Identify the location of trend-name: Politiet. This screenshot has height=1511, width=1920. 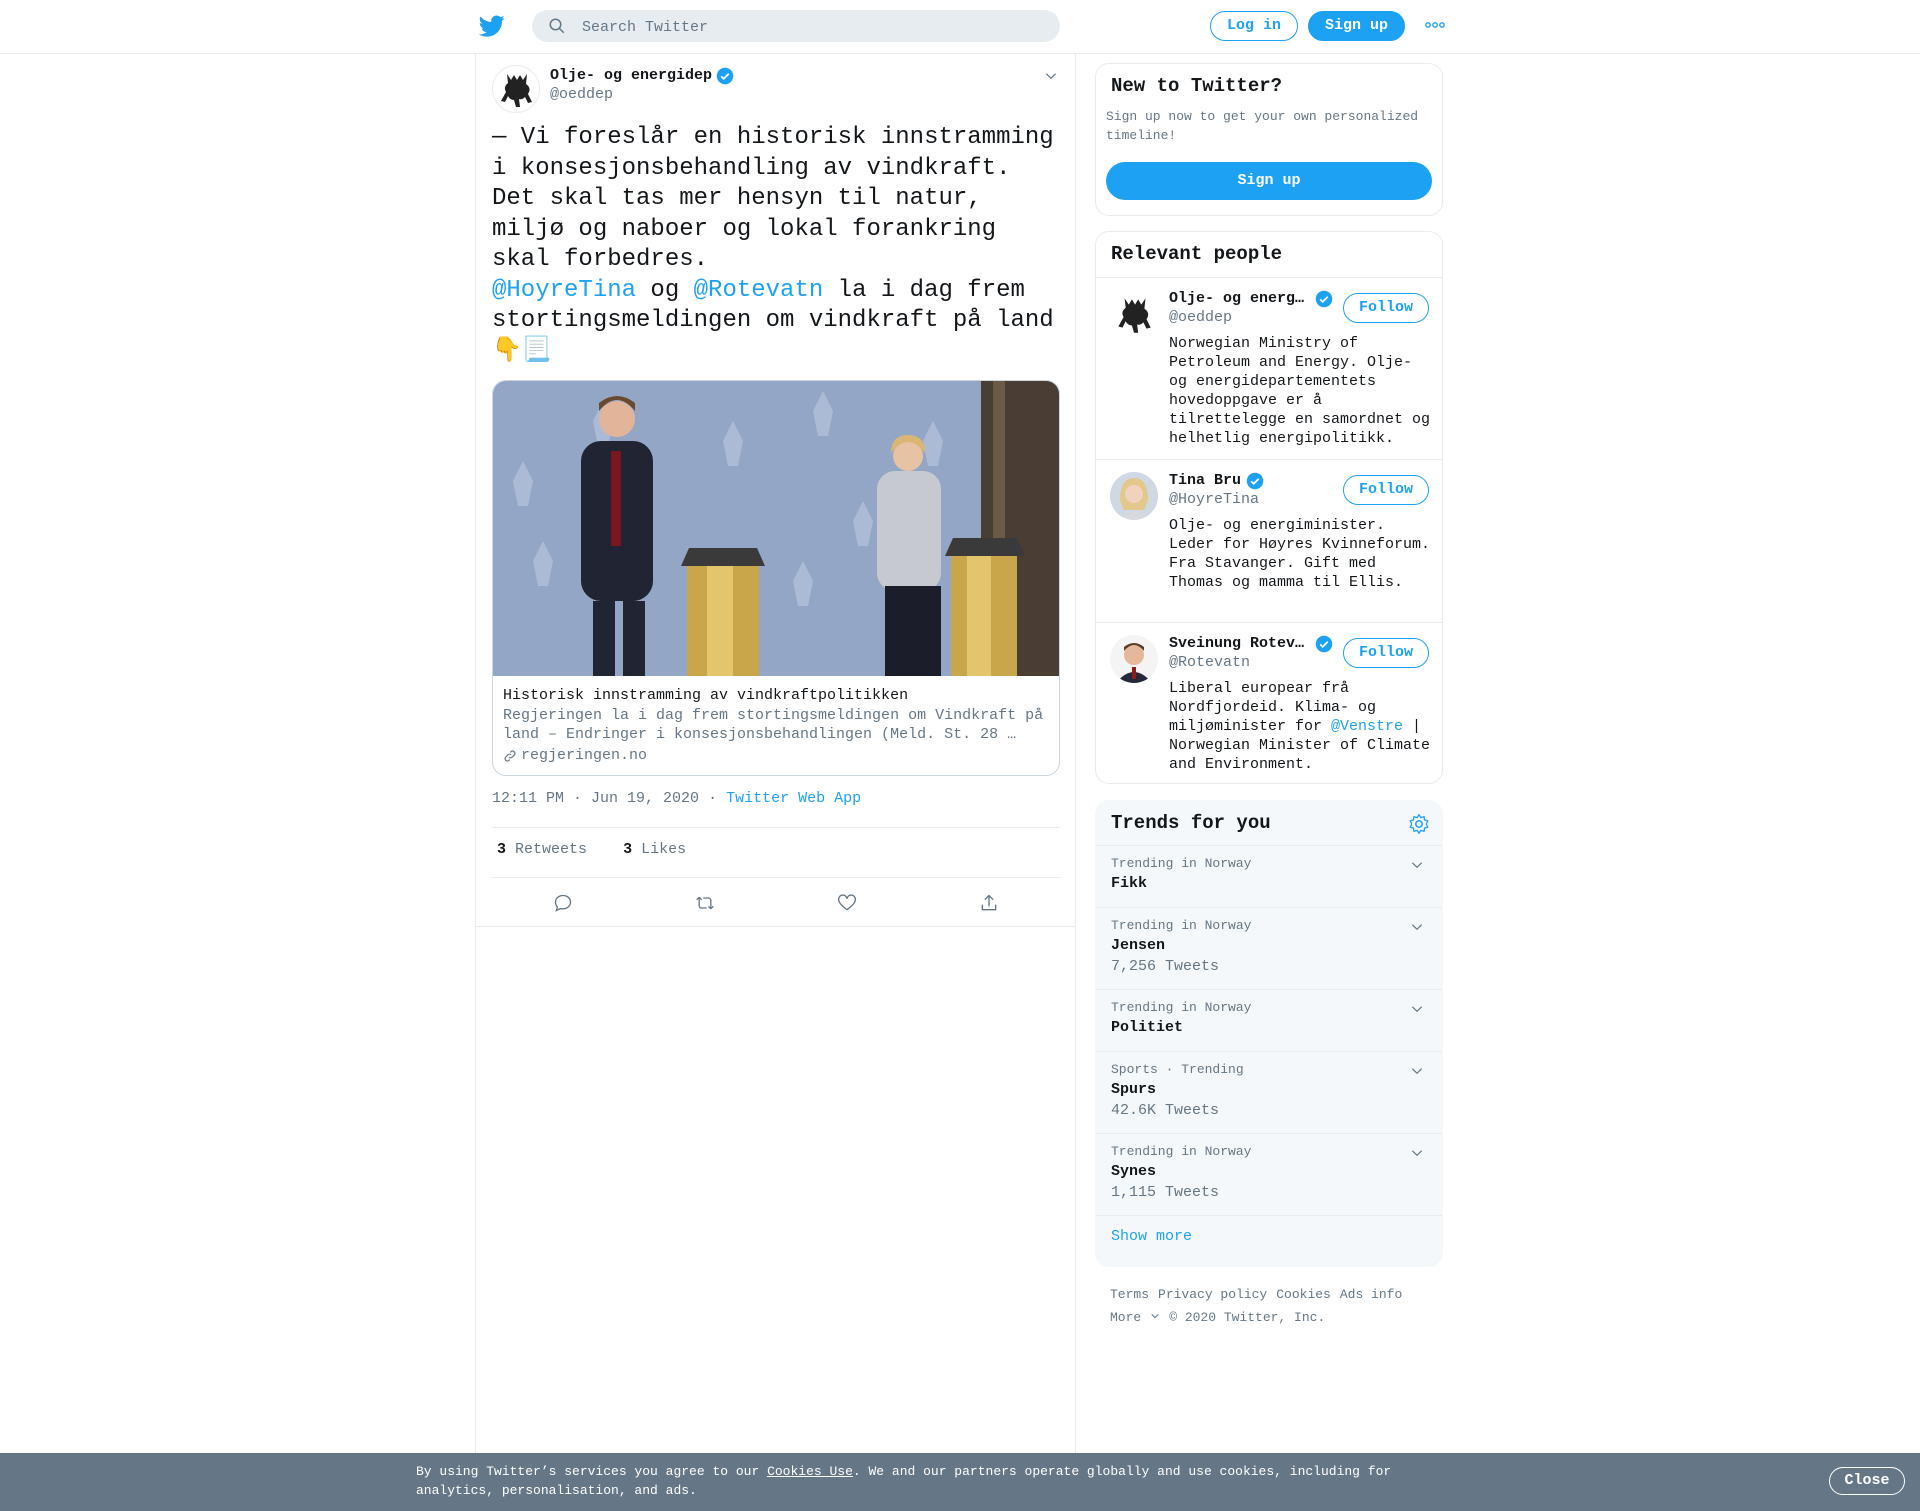
(1147, 1027).